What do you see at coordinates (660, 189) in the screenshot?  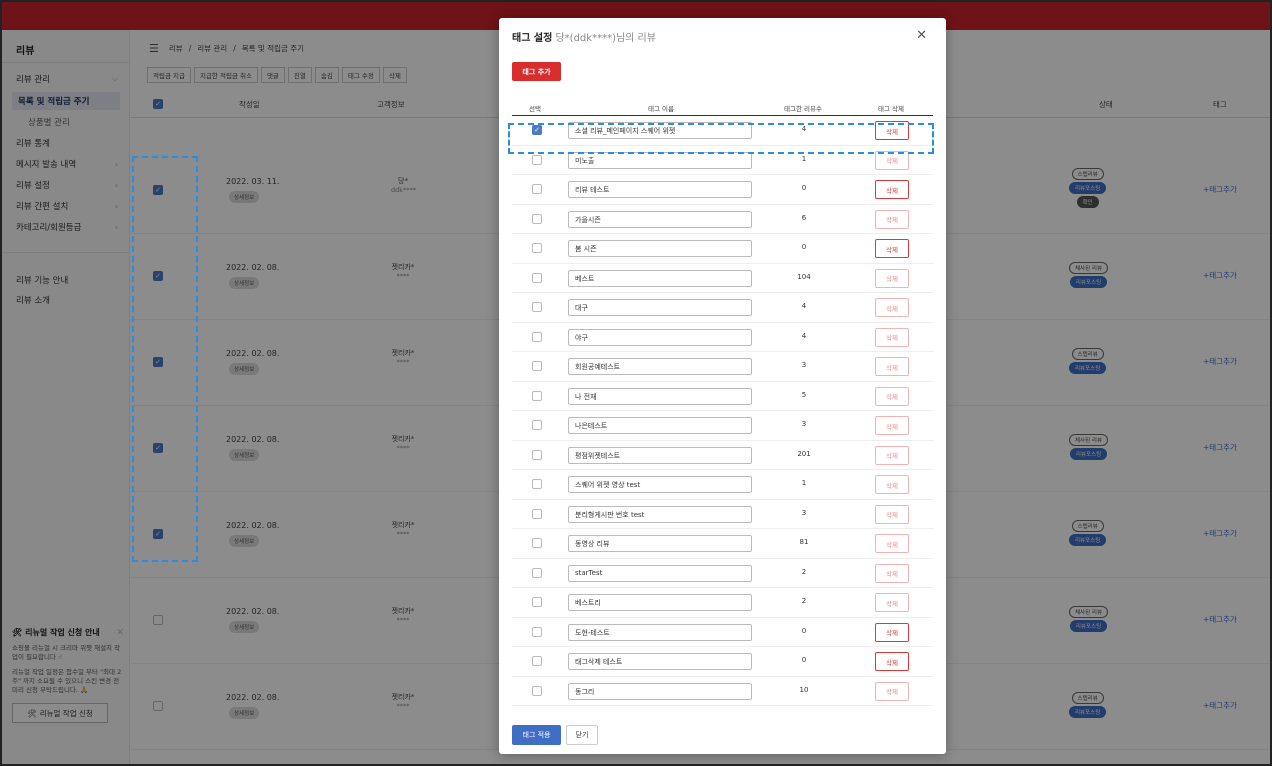 I see `tag-name-input: 리뷰 테스트` at bounding box center [660, 189].